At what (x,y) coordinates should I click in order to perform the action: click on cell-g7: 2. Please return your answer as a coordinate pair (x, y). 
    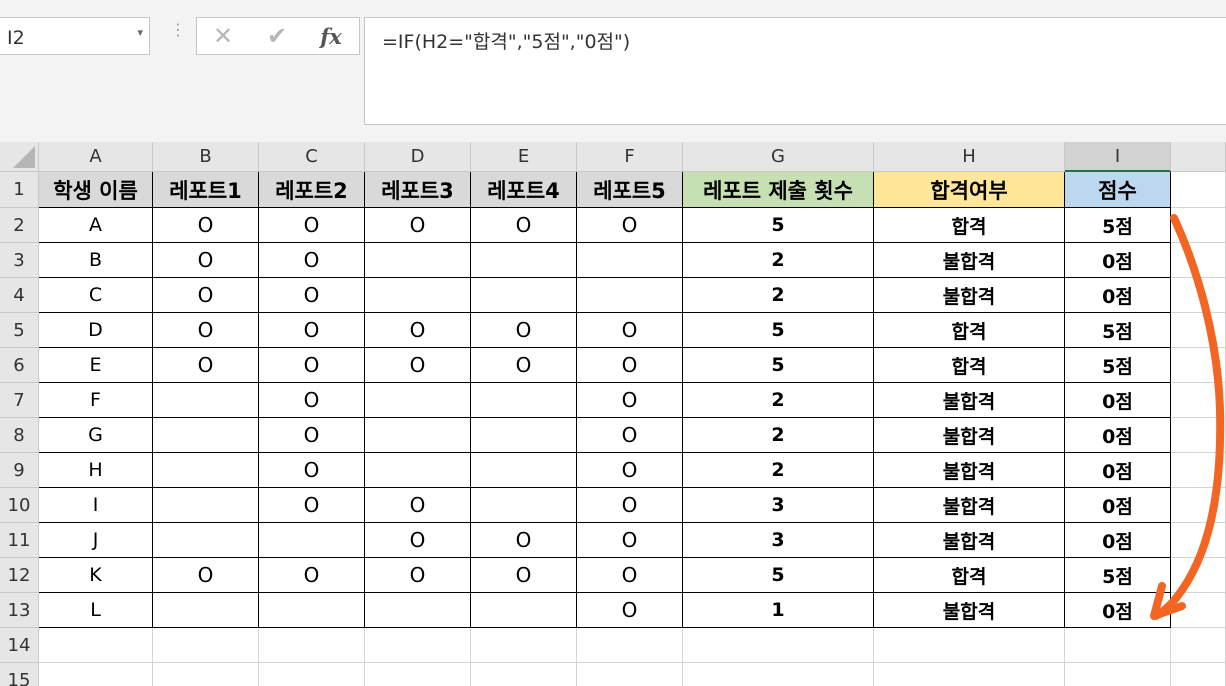
    Looking at the image, I should click on (778, 400).